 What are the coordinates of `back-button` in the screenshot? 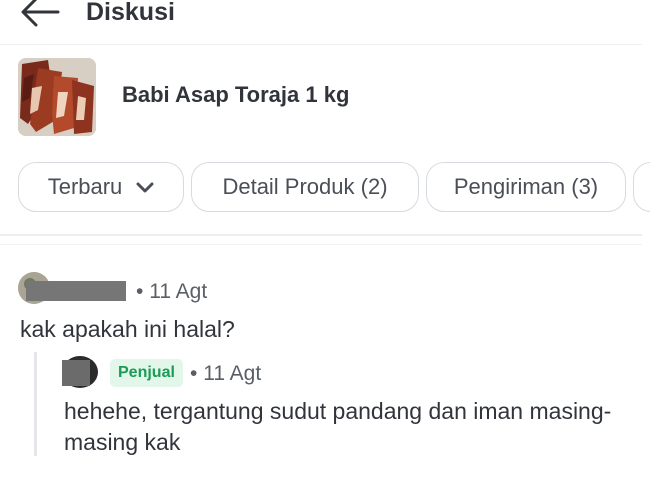 It's located at (40, 15).